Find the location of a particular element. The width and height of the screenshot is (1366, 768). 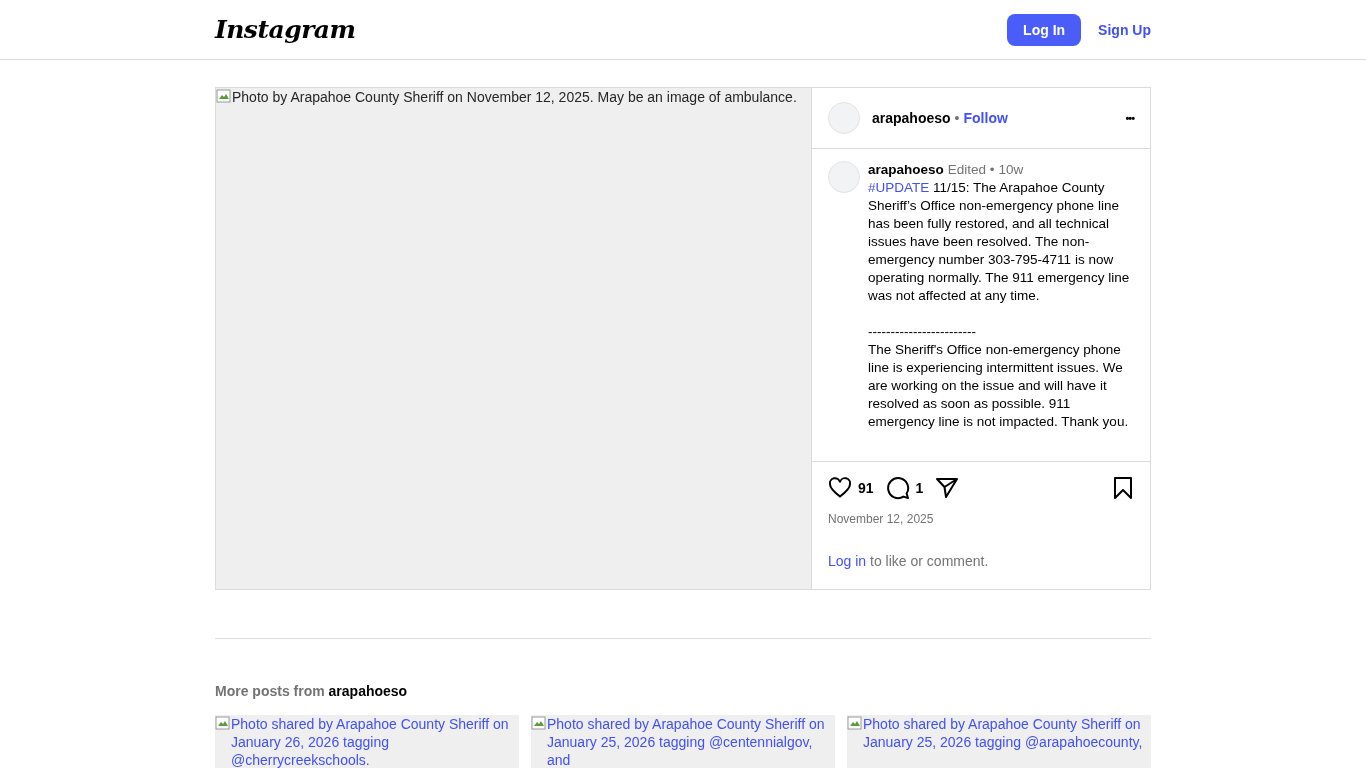

login-link: Log in is located at coordinates (847, 561).